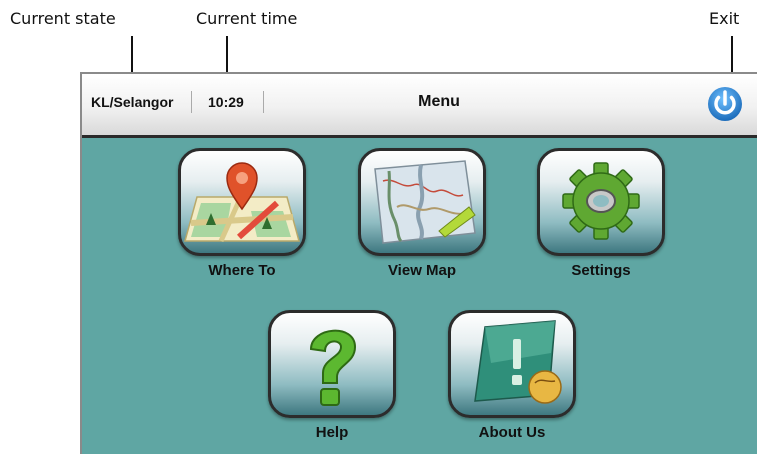 The image size is (757, 454). What do you see at coordinates (512, 432) in the screenshot?
I see `about-us-label: About Us` at bounding box center [512, 432].